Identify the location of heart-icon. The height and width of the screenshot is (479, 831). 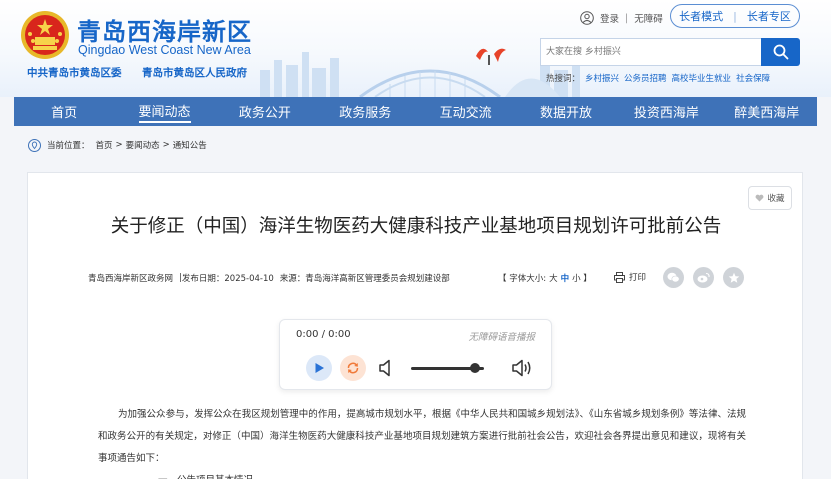
(760, 198).